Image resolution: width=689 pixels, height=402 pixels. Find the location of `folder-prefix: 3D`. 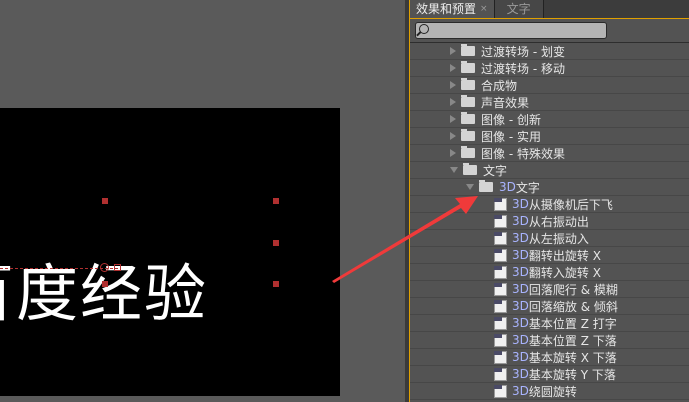

folder-prefix: 3D is located at coordinates (507, 187).